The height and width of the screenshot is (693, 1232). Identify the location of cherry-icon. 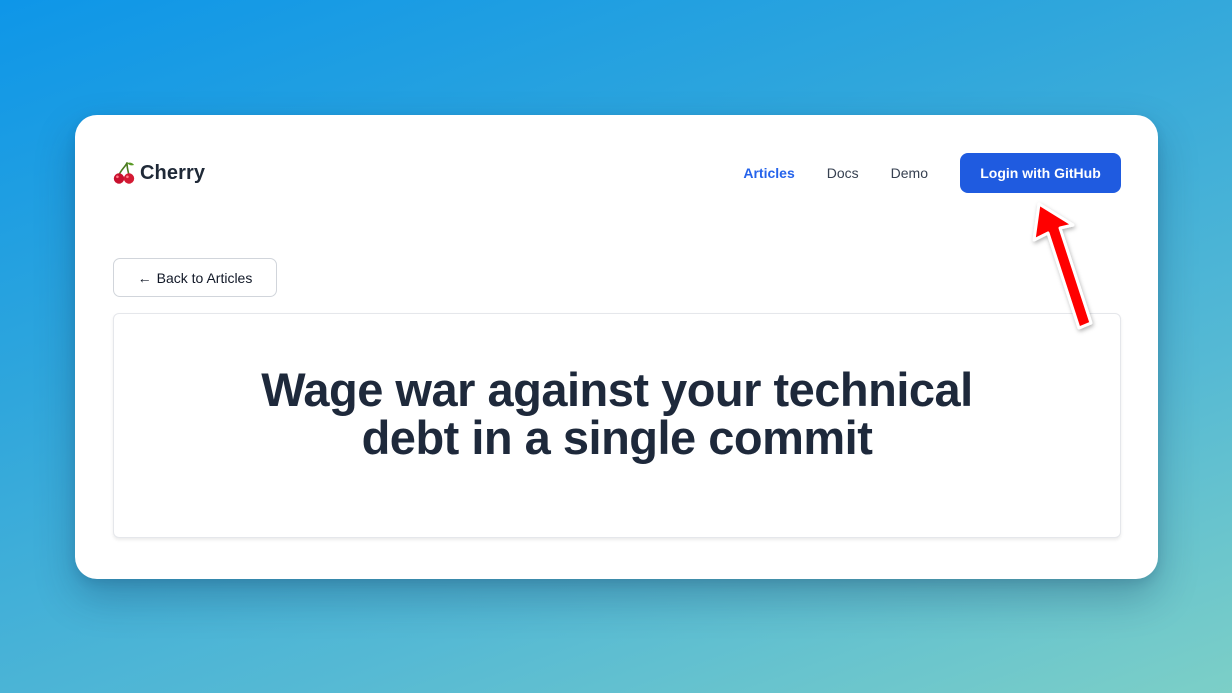
(124, 173).